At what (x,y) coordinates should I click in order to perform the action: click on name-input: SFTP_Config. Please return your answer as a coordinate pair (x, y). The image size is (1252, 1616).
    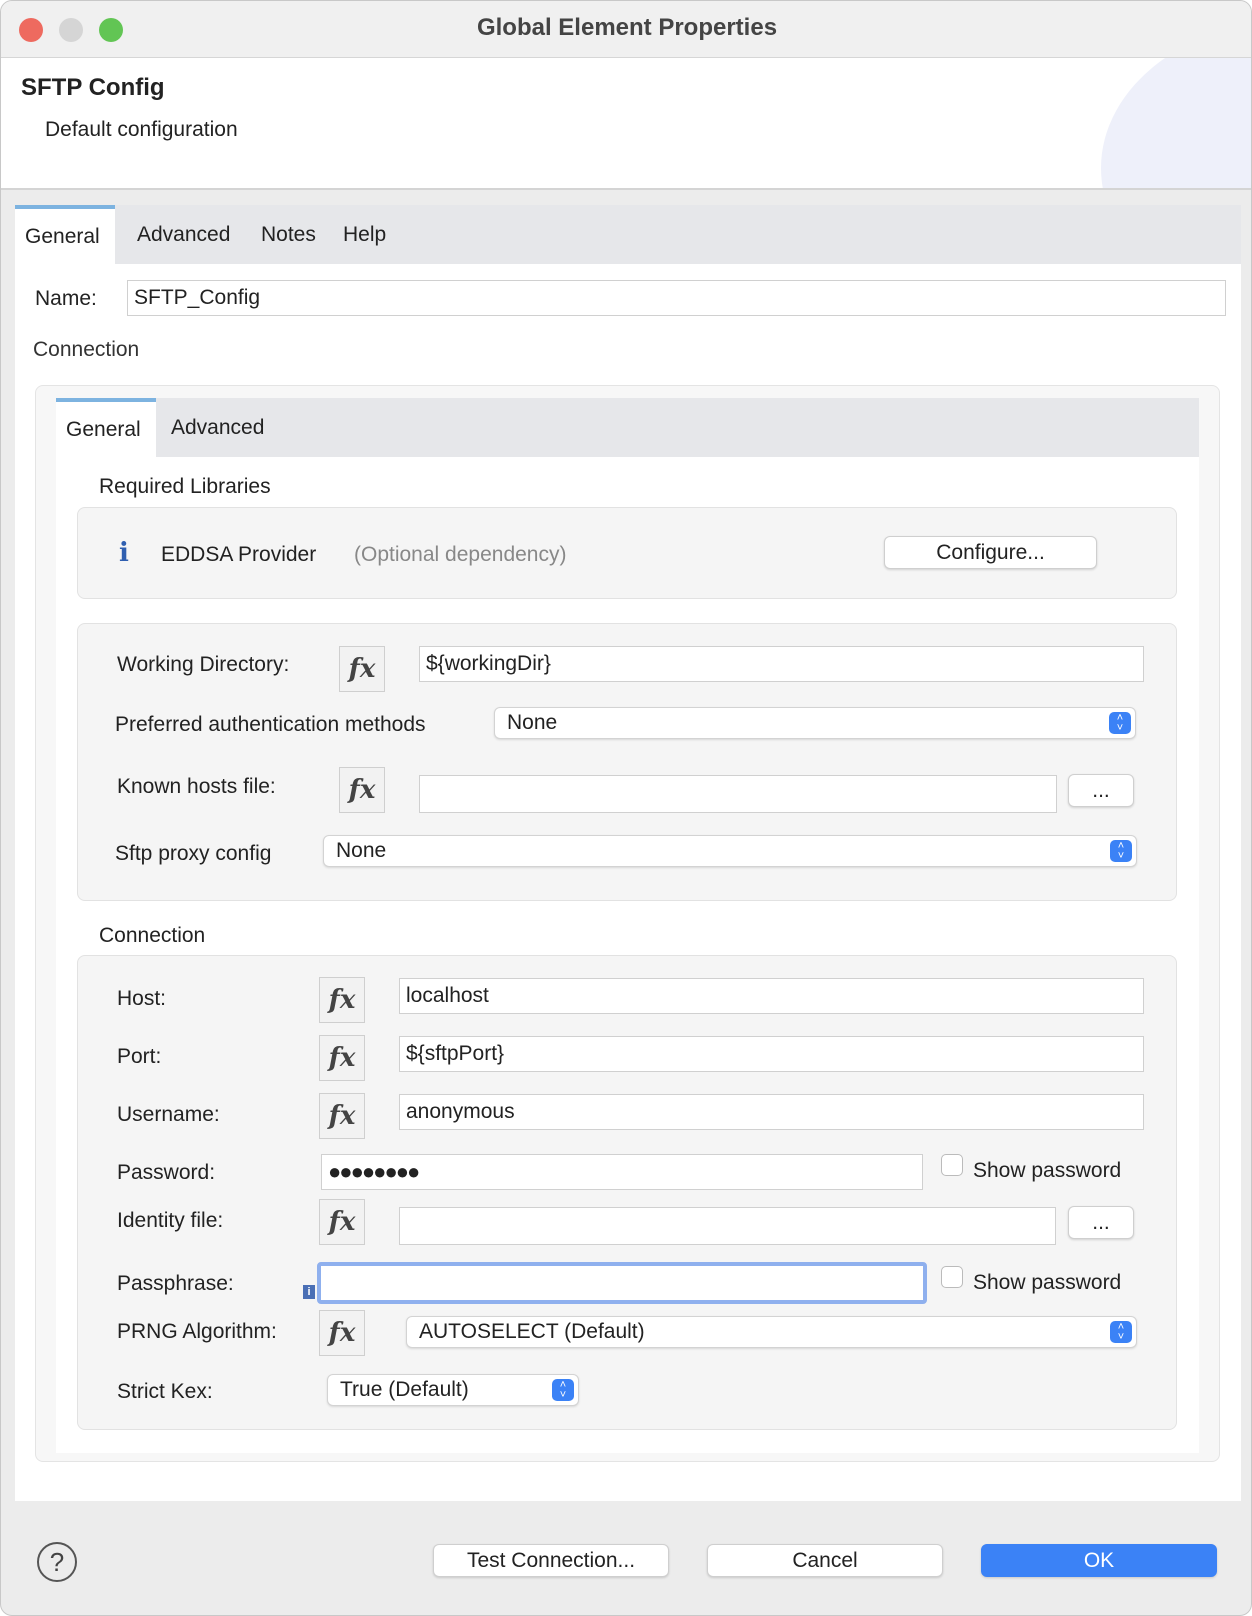
    Looking at the image, I should click on (676, 298).